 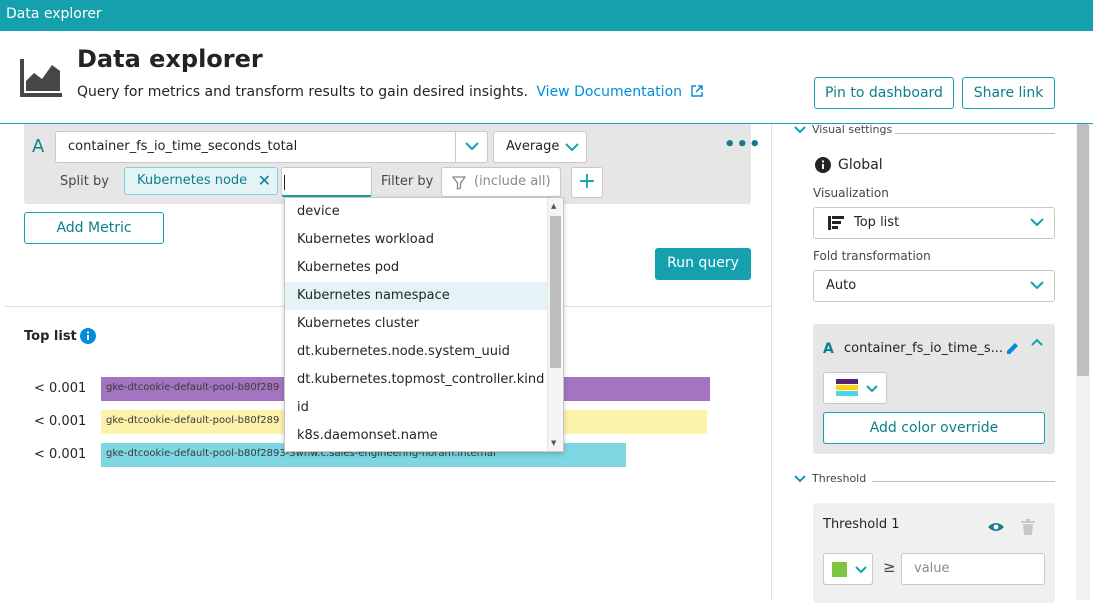 What do you see at coordinates (934, 428) in the screenshot?
I see `add-color-override-button: Add color override` at bounding box center [934, 428].